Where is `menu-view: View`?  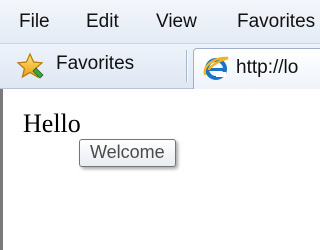 menu-view: View is located at coordinates (176, 22).